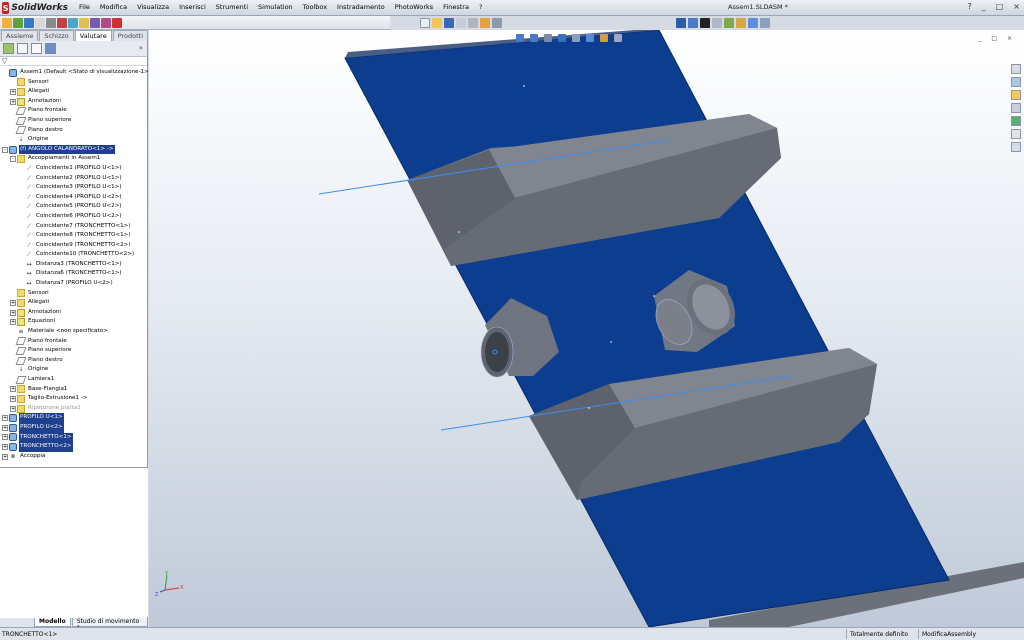  Describe the element at coordinates (361, 7) in the screenshot. I see `menu-instradamento: Instradamento` at that location.